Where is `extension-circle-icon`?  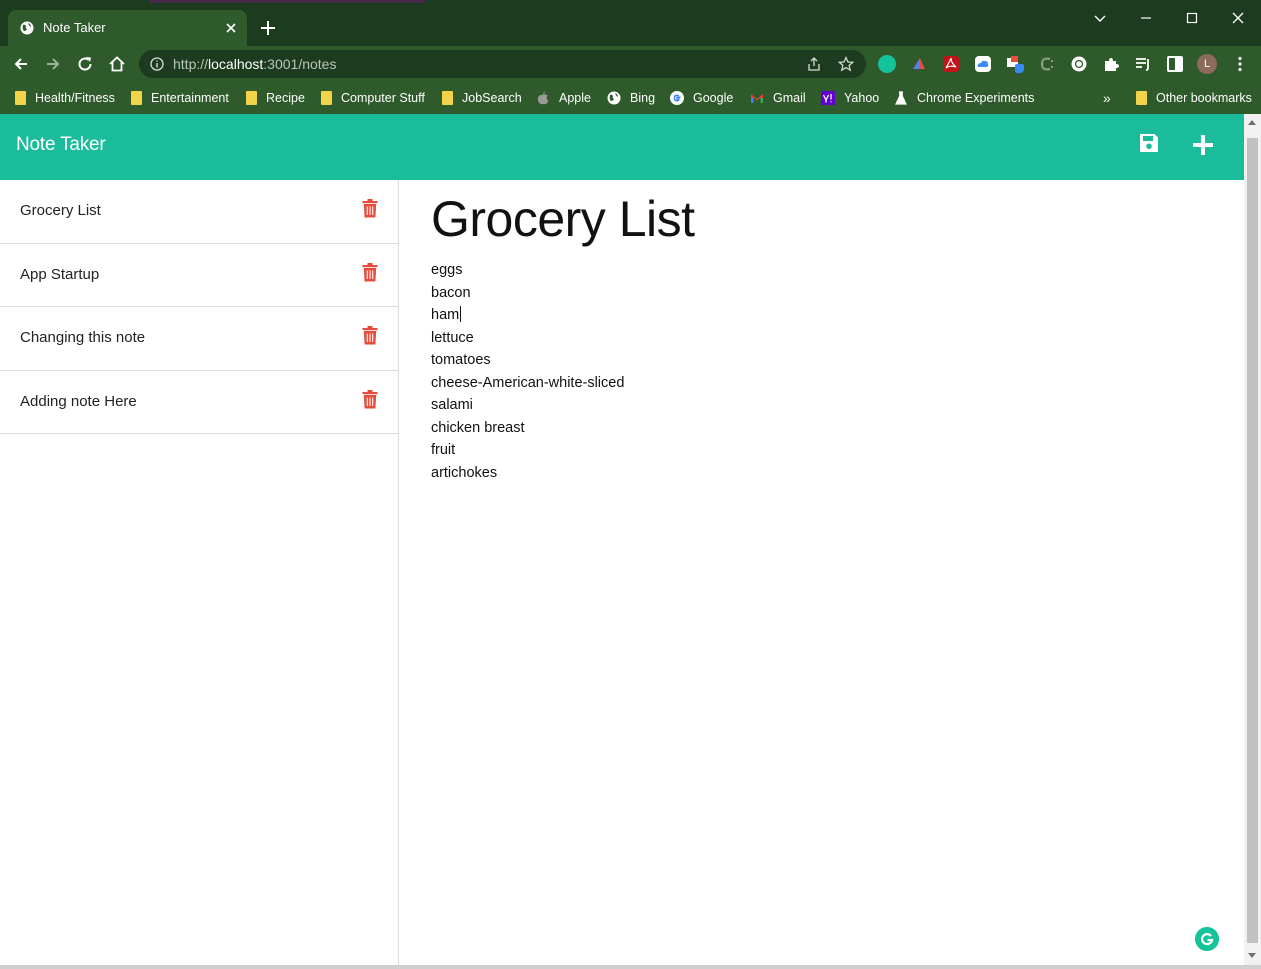
extension-circle-icon is located at coordinates (1079, 64).